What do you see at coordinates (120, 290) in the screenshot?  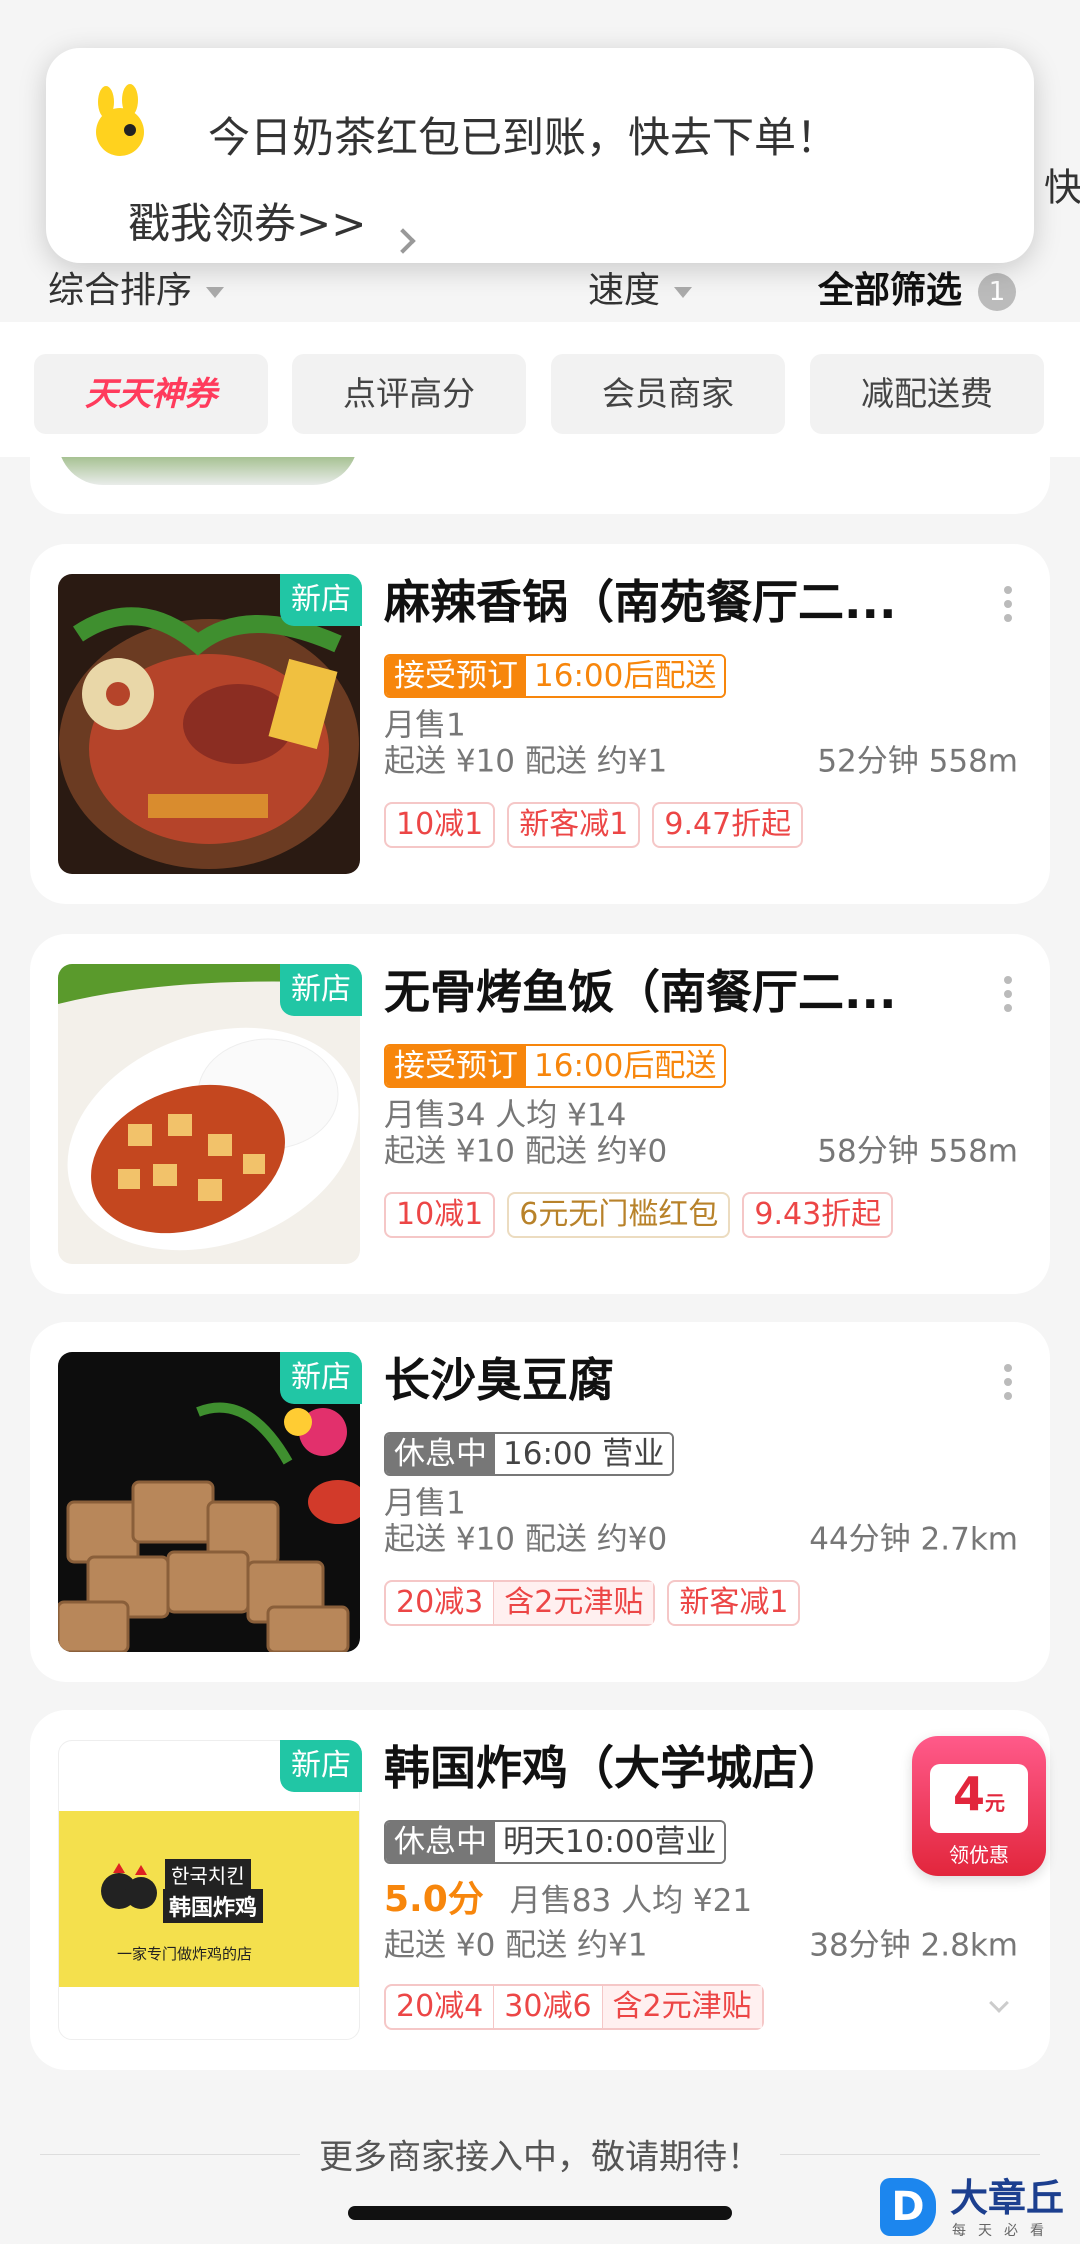 I see `sort-default-label: 综合排序` at bounding box center [120, 290].